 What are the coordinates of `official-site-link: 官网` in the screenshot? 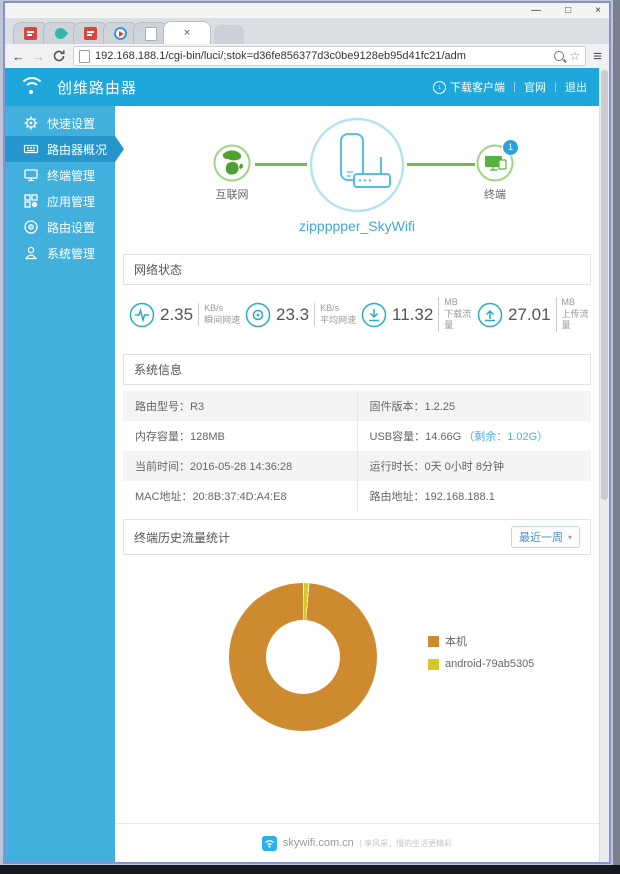 It's located at (535, 87).